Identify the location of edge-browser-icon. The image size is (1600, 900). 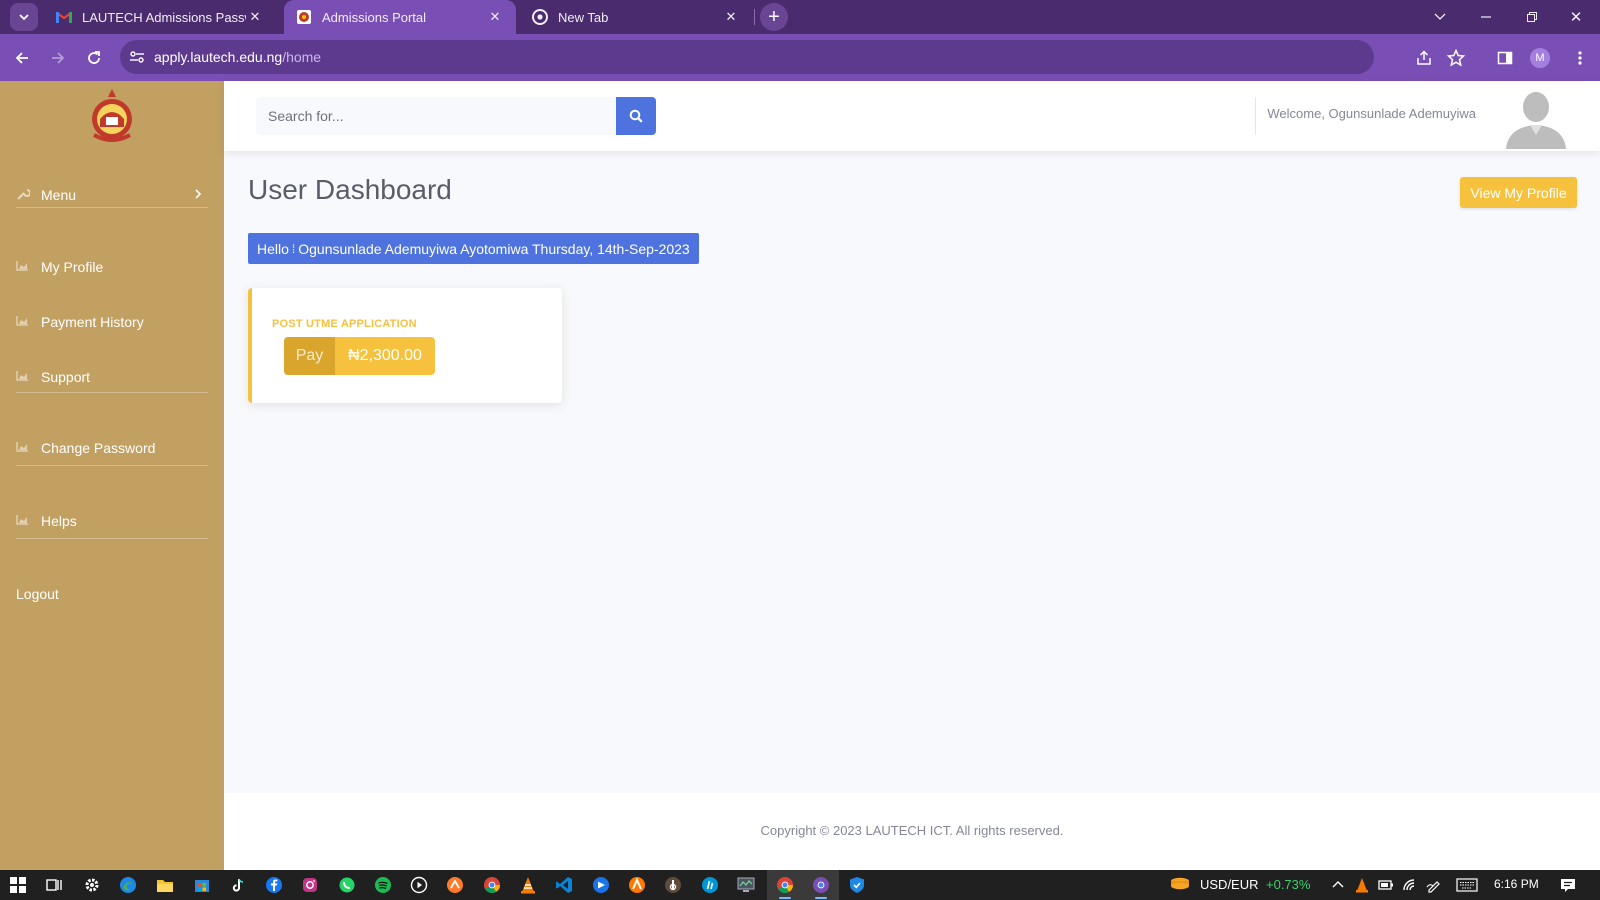
(128, 885).